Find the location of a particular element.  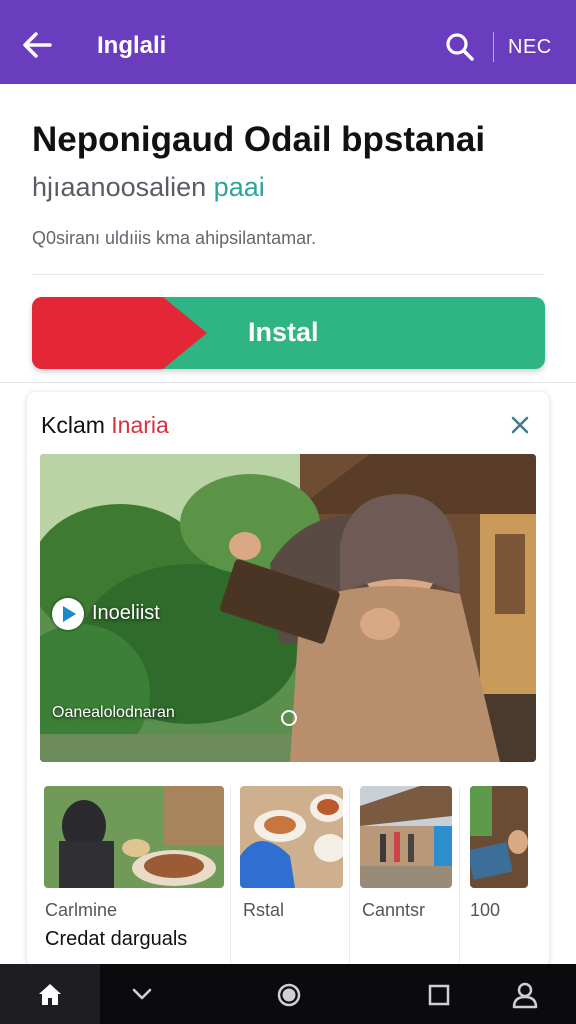

install-button-accent is located at coordinates (119, 333).